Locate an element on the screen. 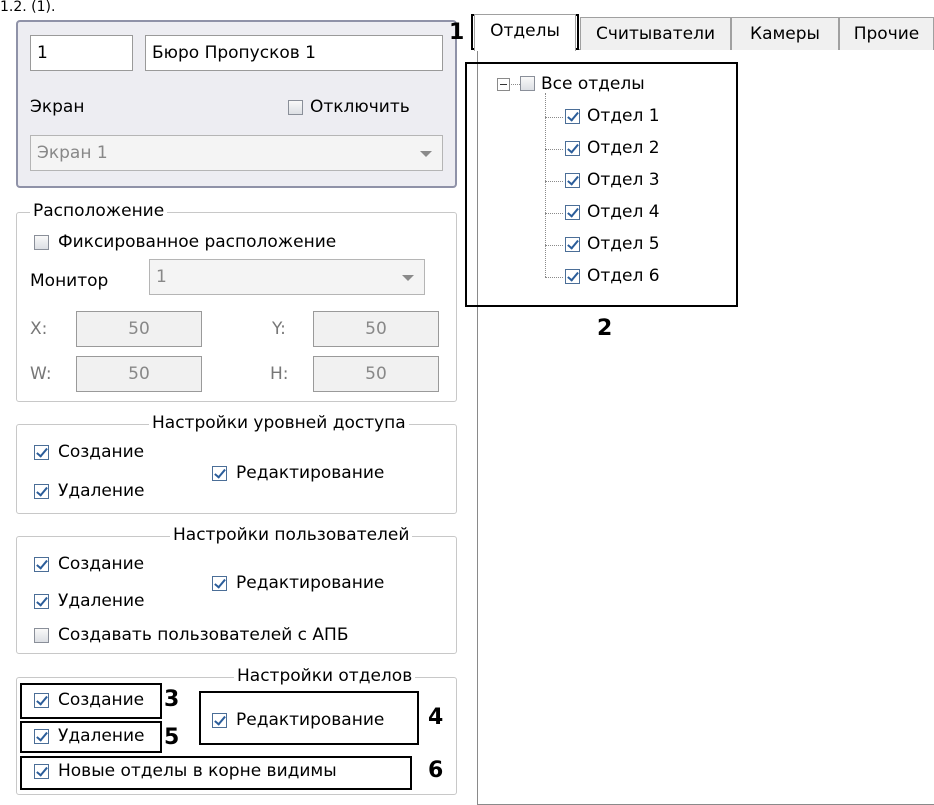 Image resolution: width=934 pixels, height=805 pixels. w-label: W: is located at coordinates (41, 374).